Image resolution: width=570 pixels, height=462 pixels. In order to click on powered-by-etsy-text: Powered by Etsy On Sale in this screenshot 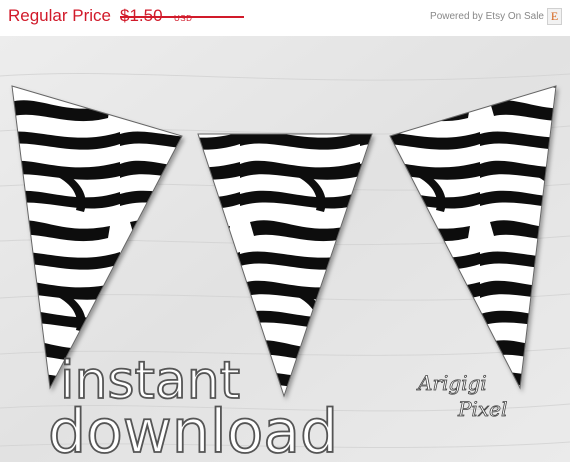, I will do `click(487, 16)`.